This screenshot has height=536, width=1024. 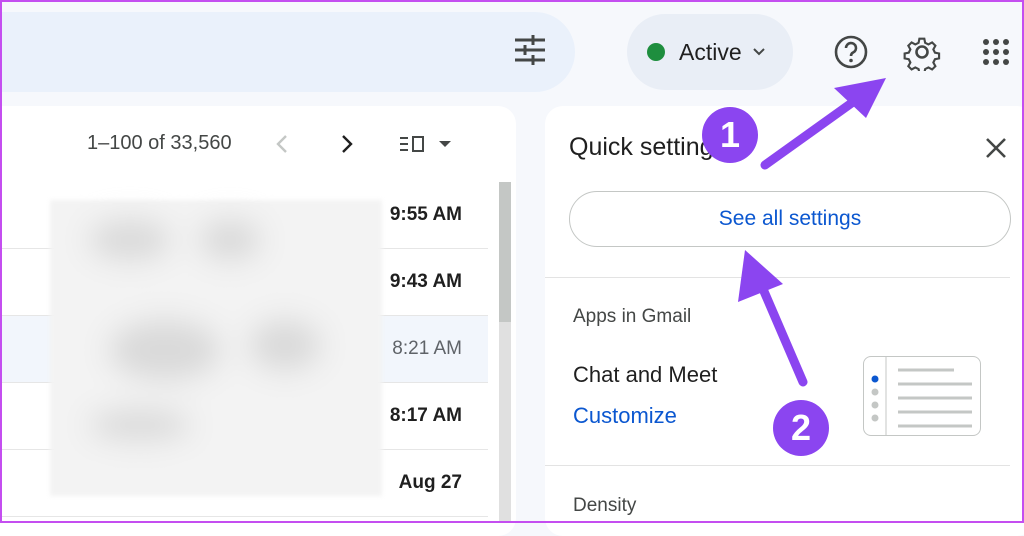 I want to click on mail-time: 8:21 AM, so click(x=427, y=348).